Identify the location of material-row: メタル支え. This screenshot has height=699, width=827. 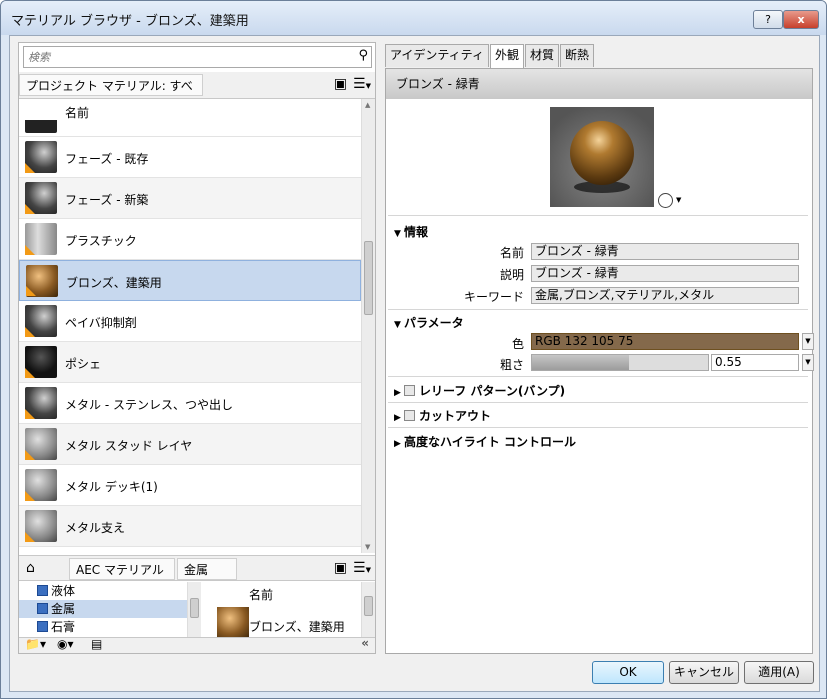
(190, 526).